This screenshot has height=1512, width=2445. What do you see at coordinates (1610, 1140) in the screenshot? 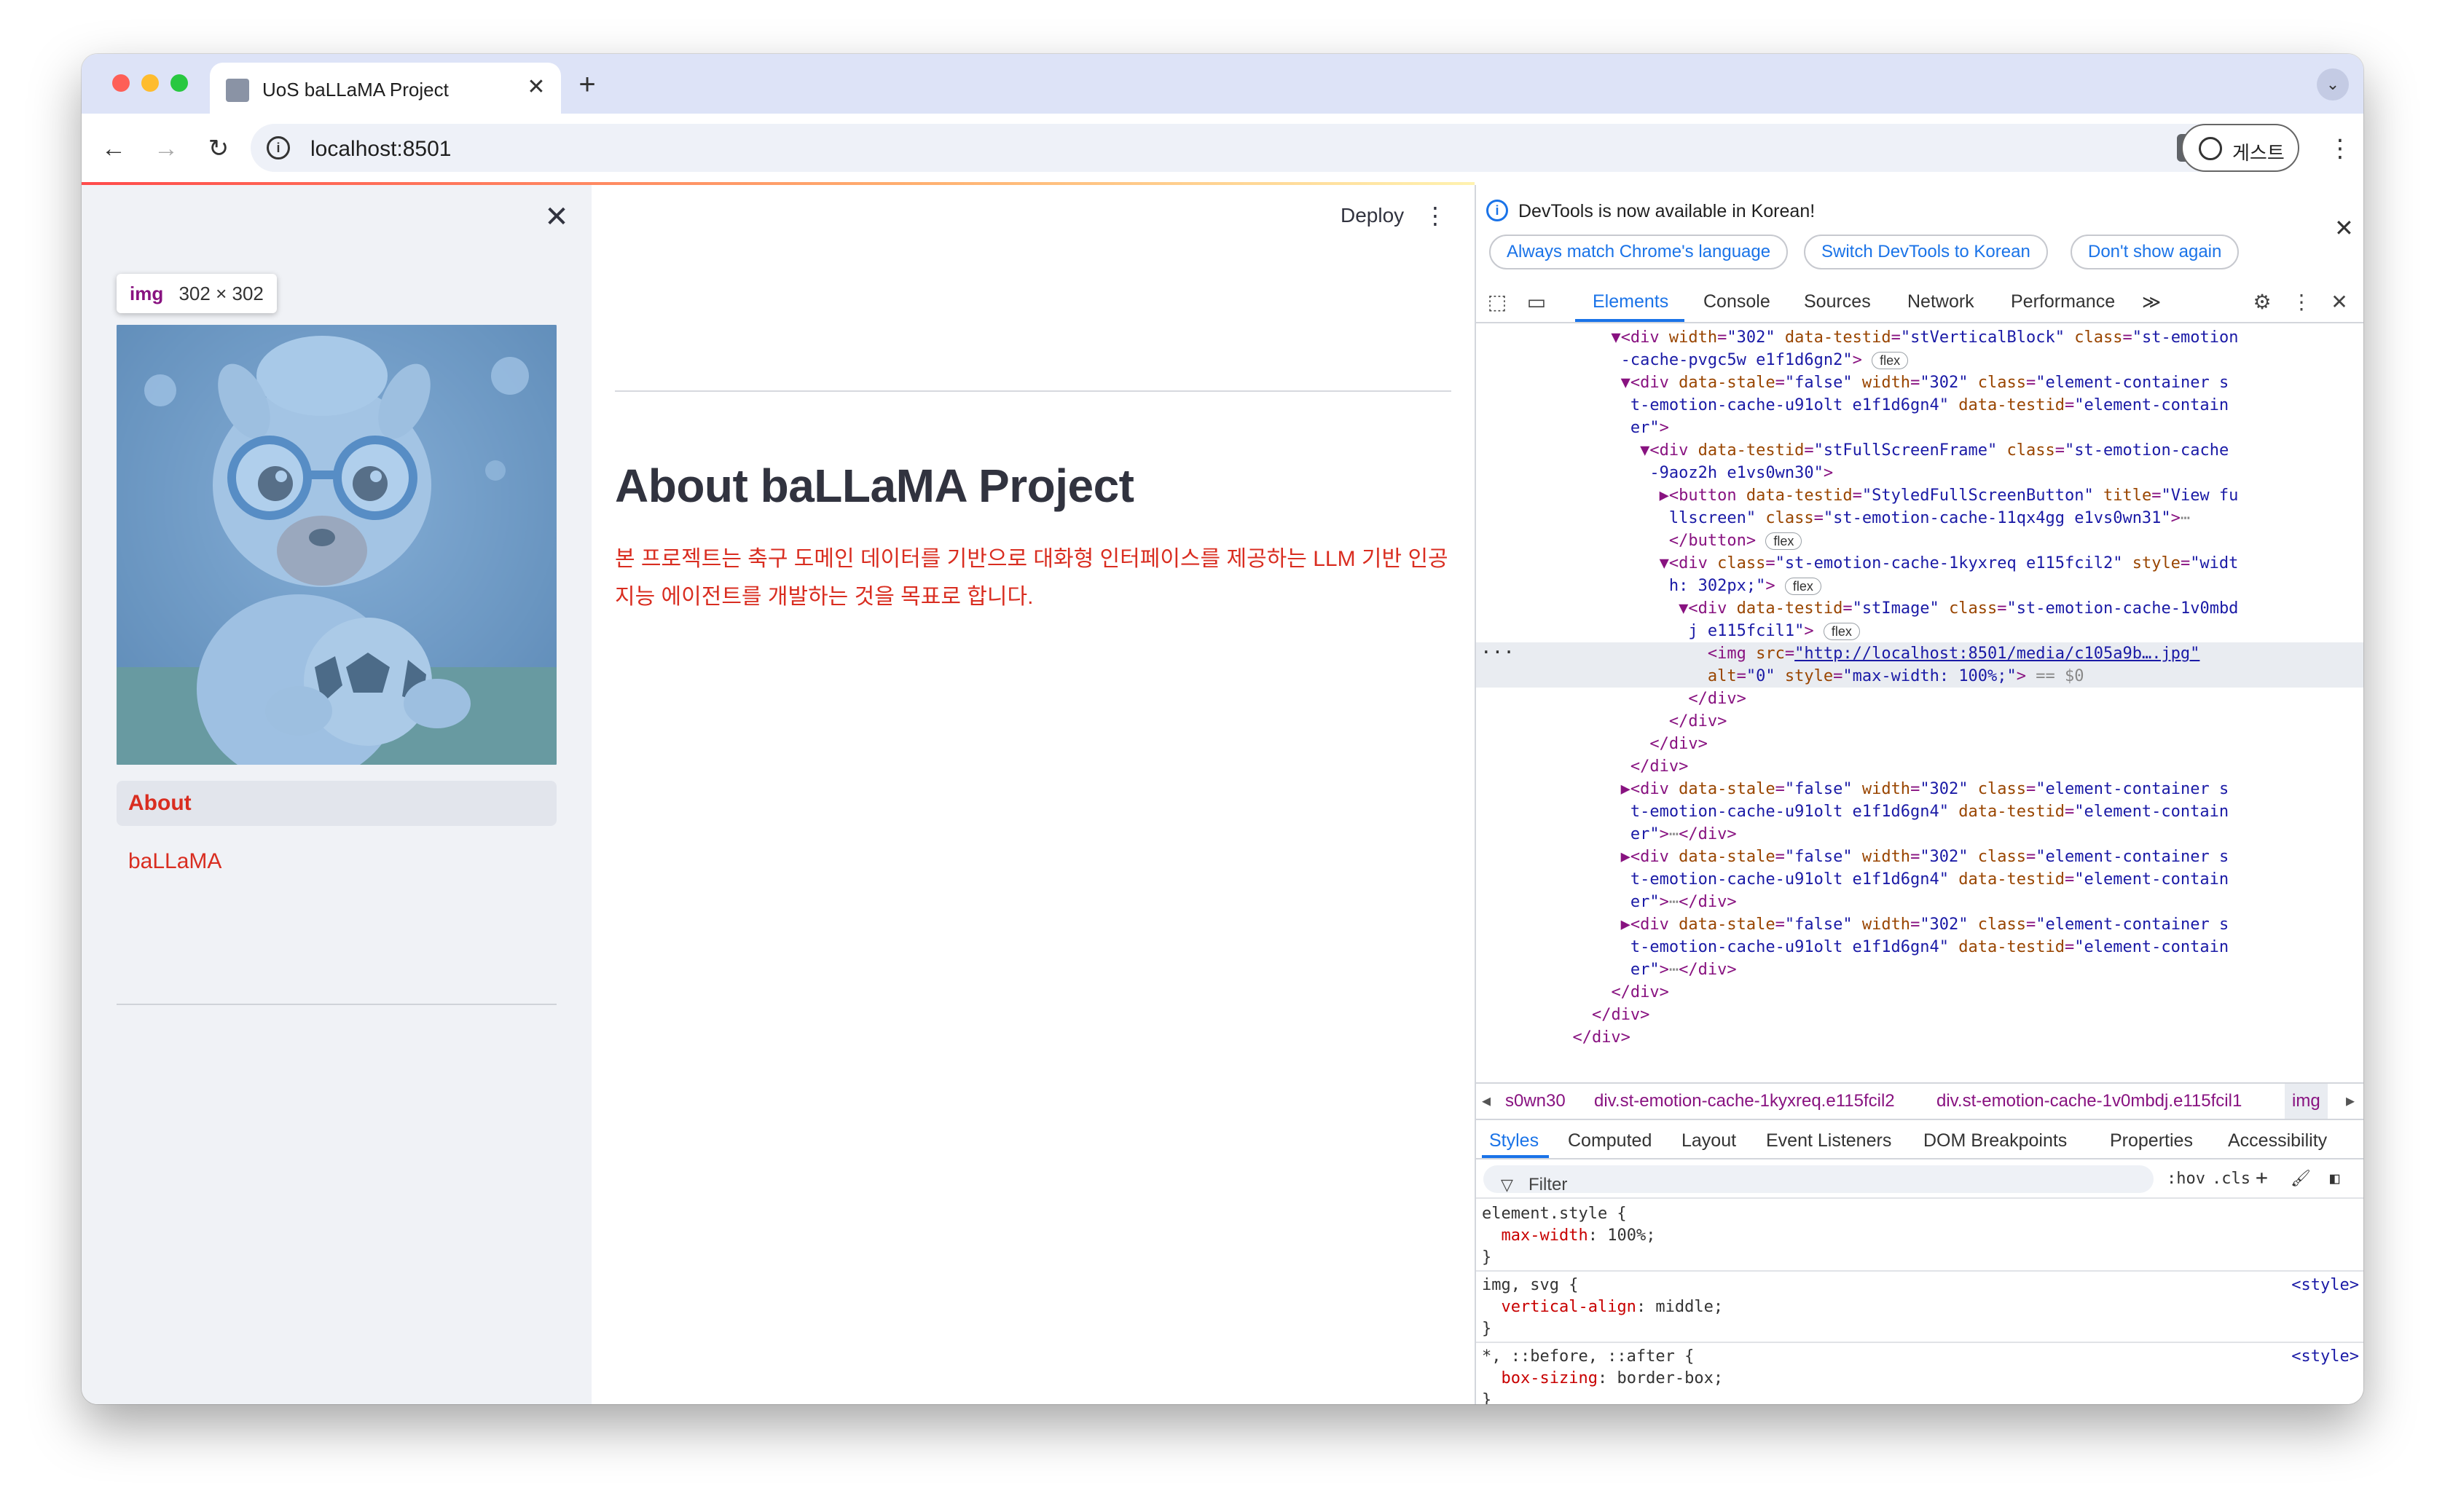
I see `tab-computed: Computed` at bounding box center [1610, 1140].